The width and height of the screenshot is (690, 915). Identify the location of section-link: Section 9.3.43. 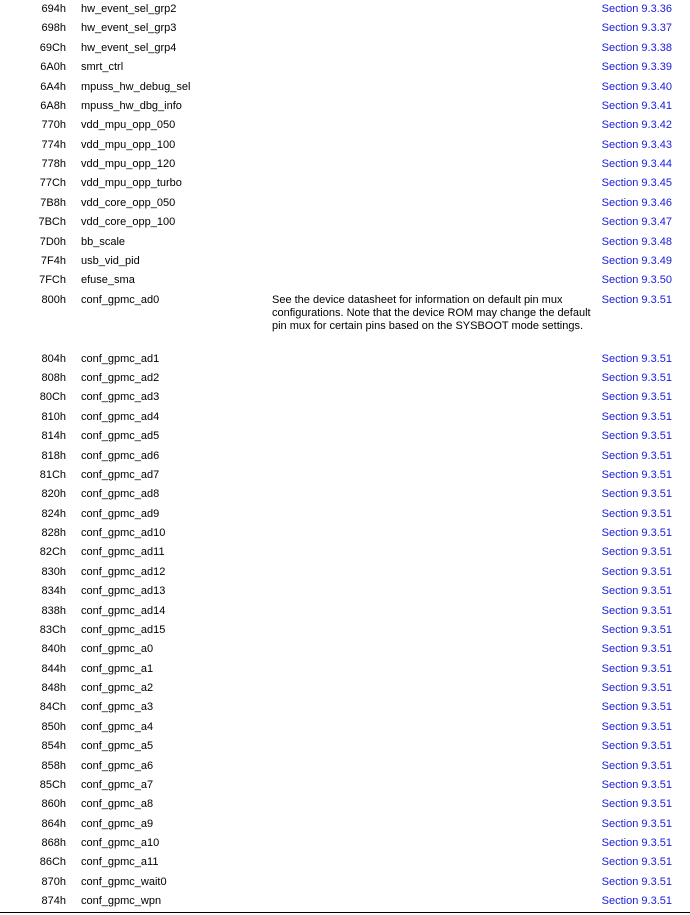
(637, 145).